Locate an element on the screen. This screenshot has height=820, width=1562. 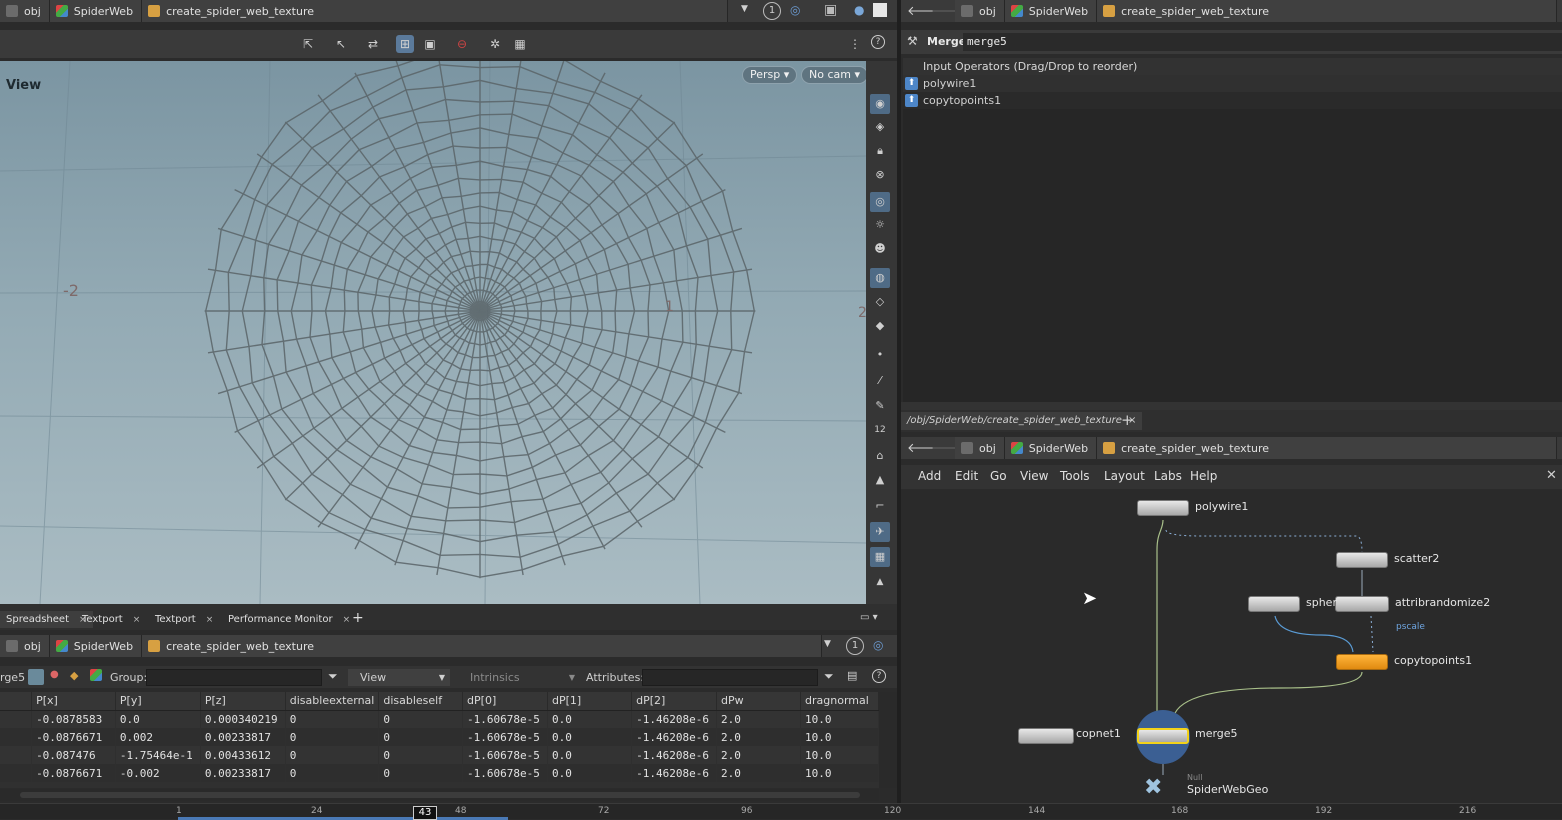
display-options-icon: ◉ is located at coordinates (880, 104).